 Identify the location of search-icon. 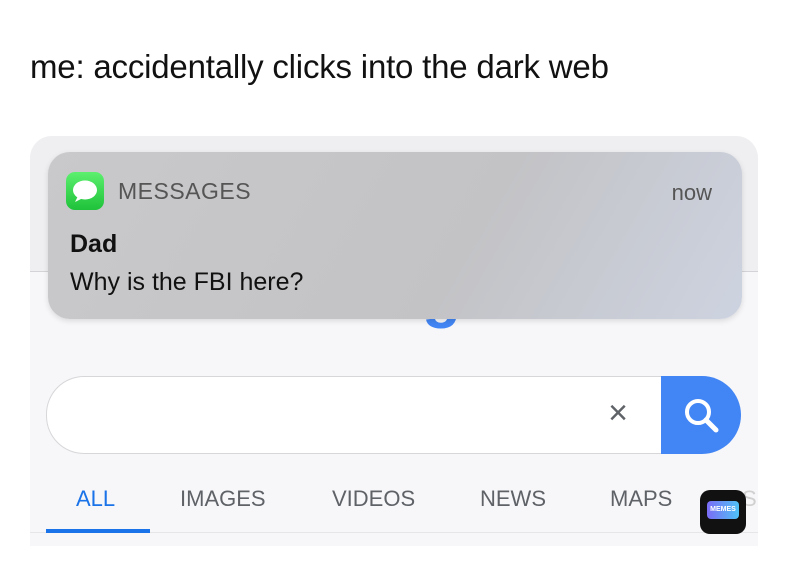
(702, 416).